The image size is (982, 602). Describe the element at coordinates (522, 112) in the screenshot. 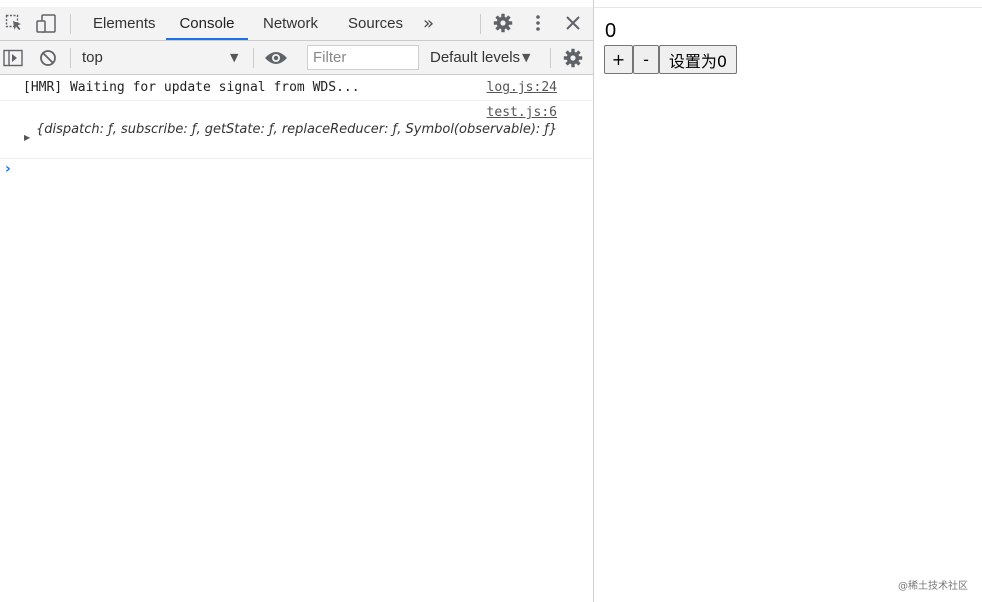

I see `source-link: test.js:6` at that location.